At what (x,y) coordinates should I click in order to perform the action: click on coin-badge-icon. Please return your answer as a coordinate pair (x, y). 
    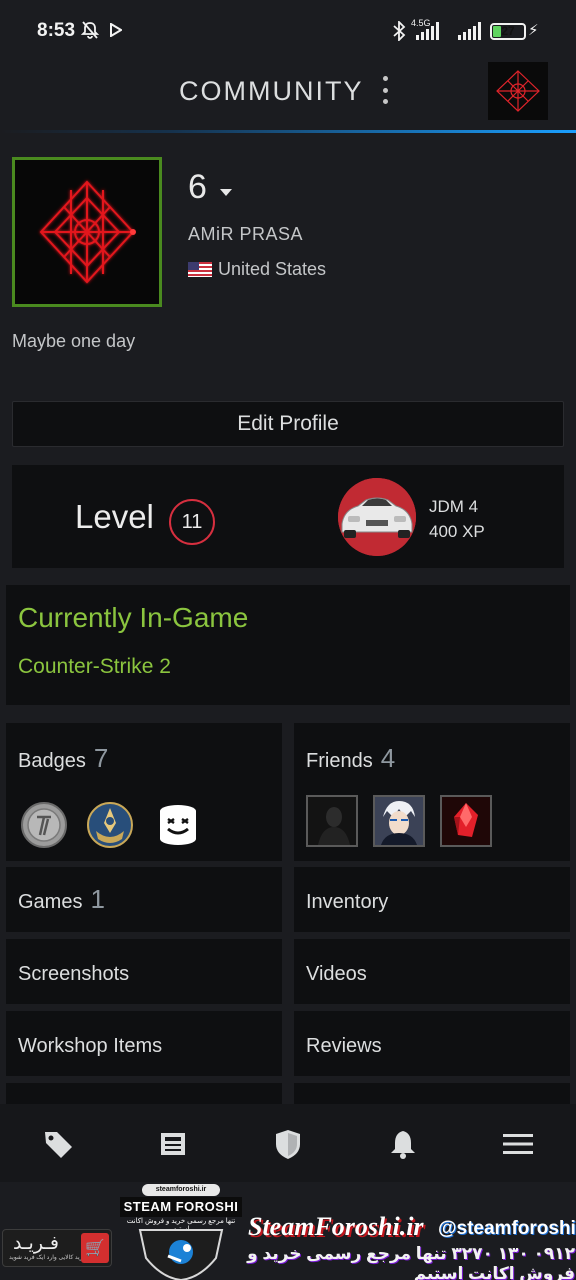
    Looking at the image, I should click on (44, 825).